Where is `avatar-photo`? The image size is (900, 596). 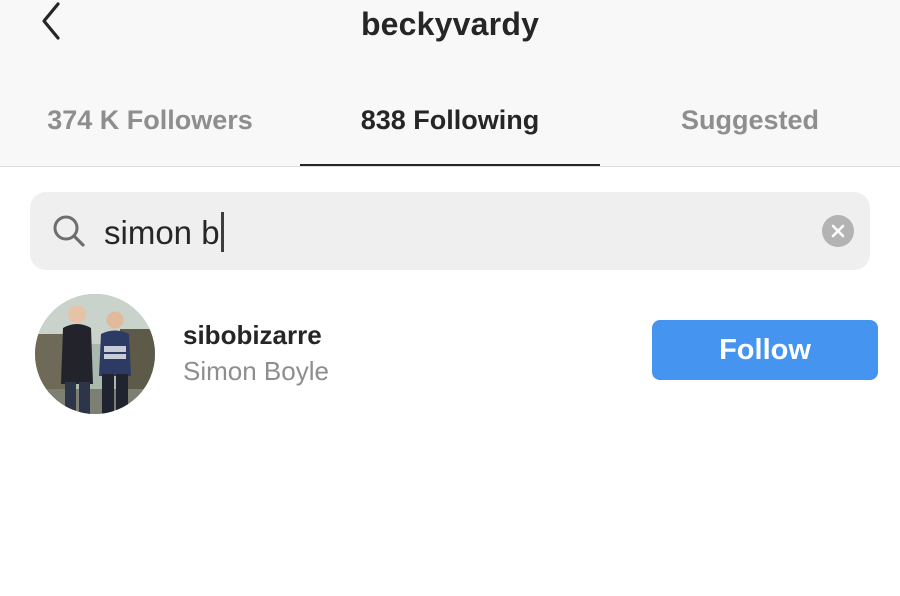 avatar-photo is located at coordinates (95, 354).